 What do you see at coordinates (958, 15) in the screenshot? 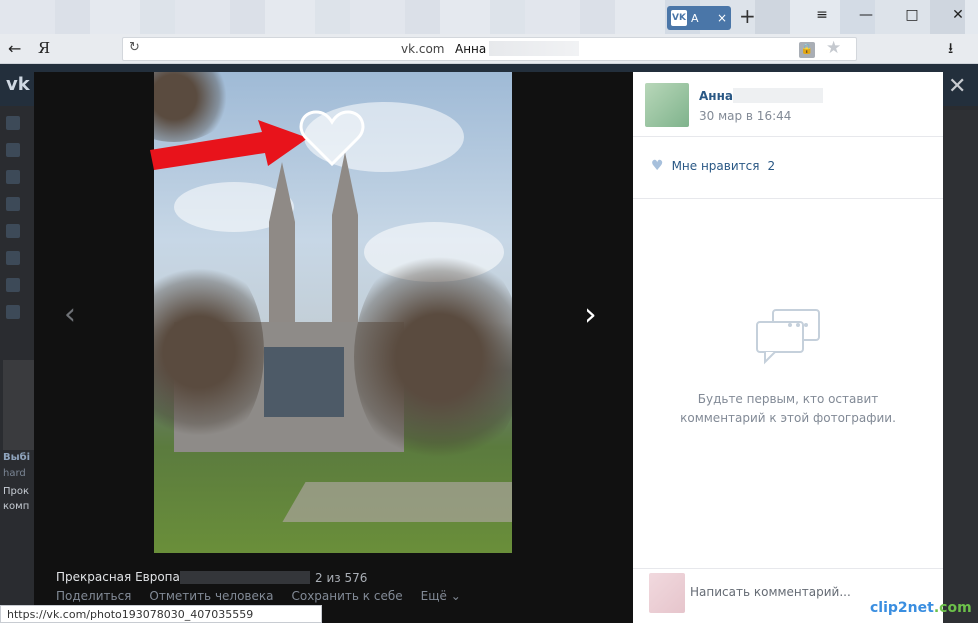
I see `window-close-button: ✕` at bounding box center [958, 15].